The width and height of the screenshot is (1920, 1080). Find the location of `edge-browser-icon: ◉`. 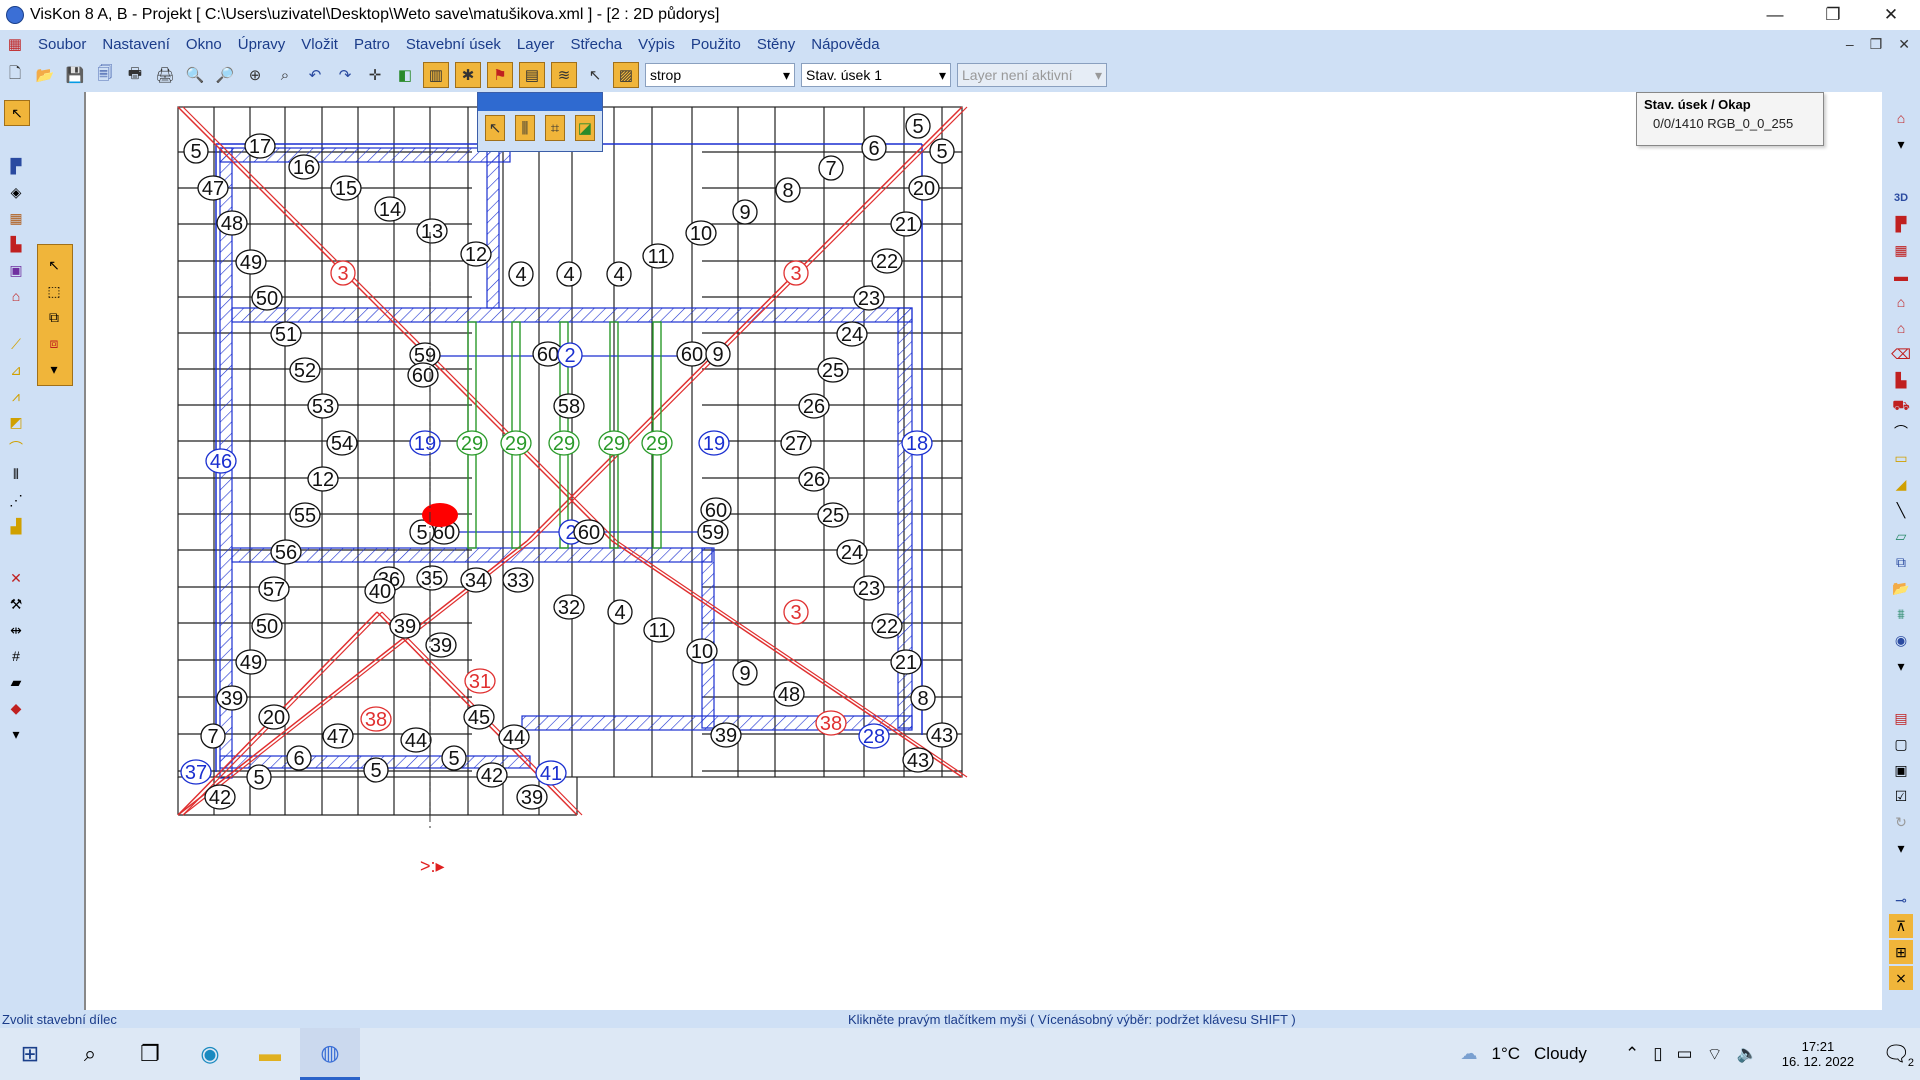

edge-browser-icon: ◉ is located at coordinates (210, 1054).